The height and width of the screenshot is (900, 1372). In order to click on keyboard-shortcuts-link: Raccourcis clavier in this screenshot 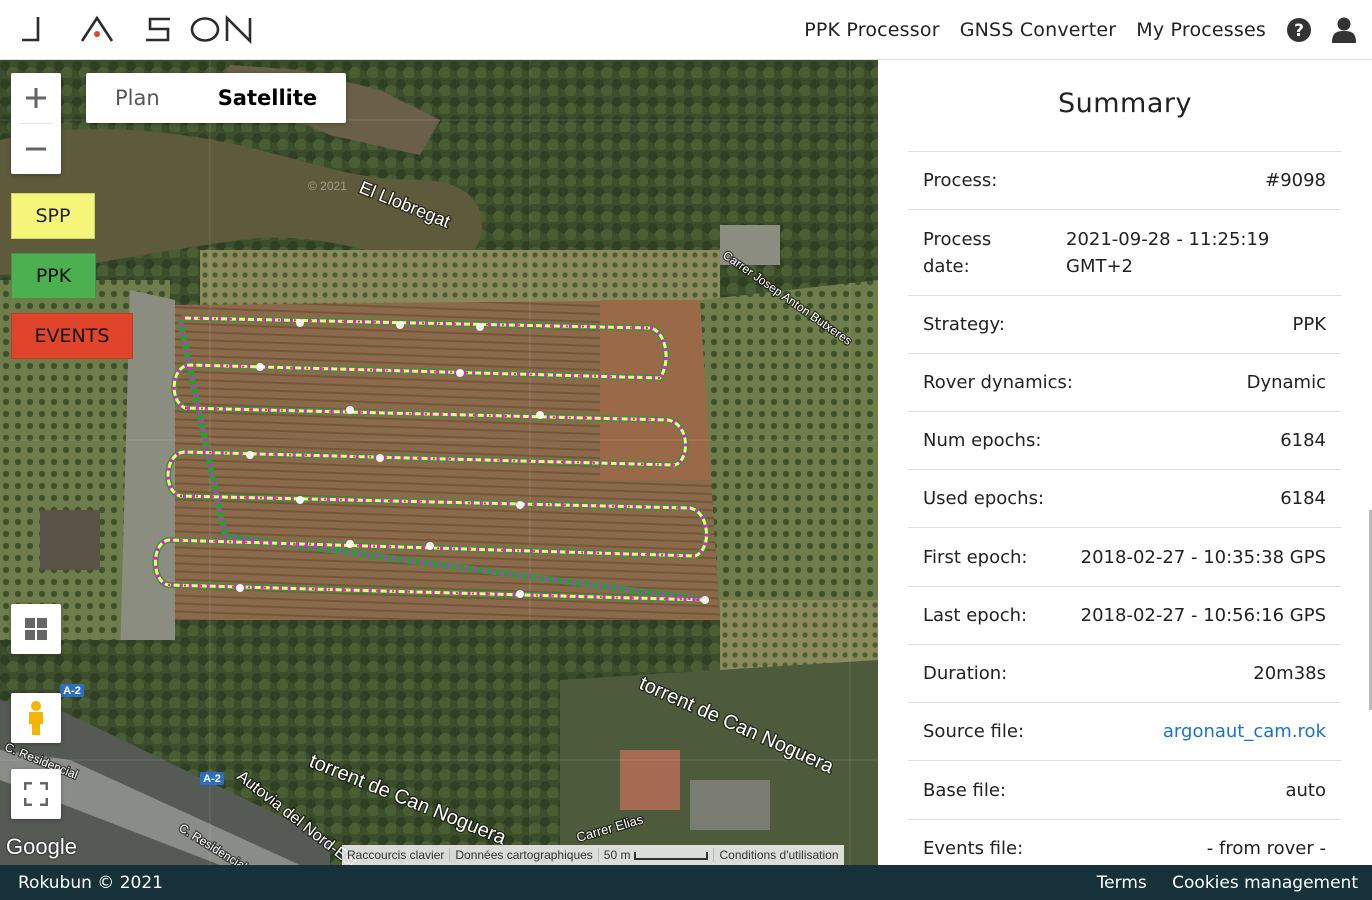, I will do `click(396, 855)`.